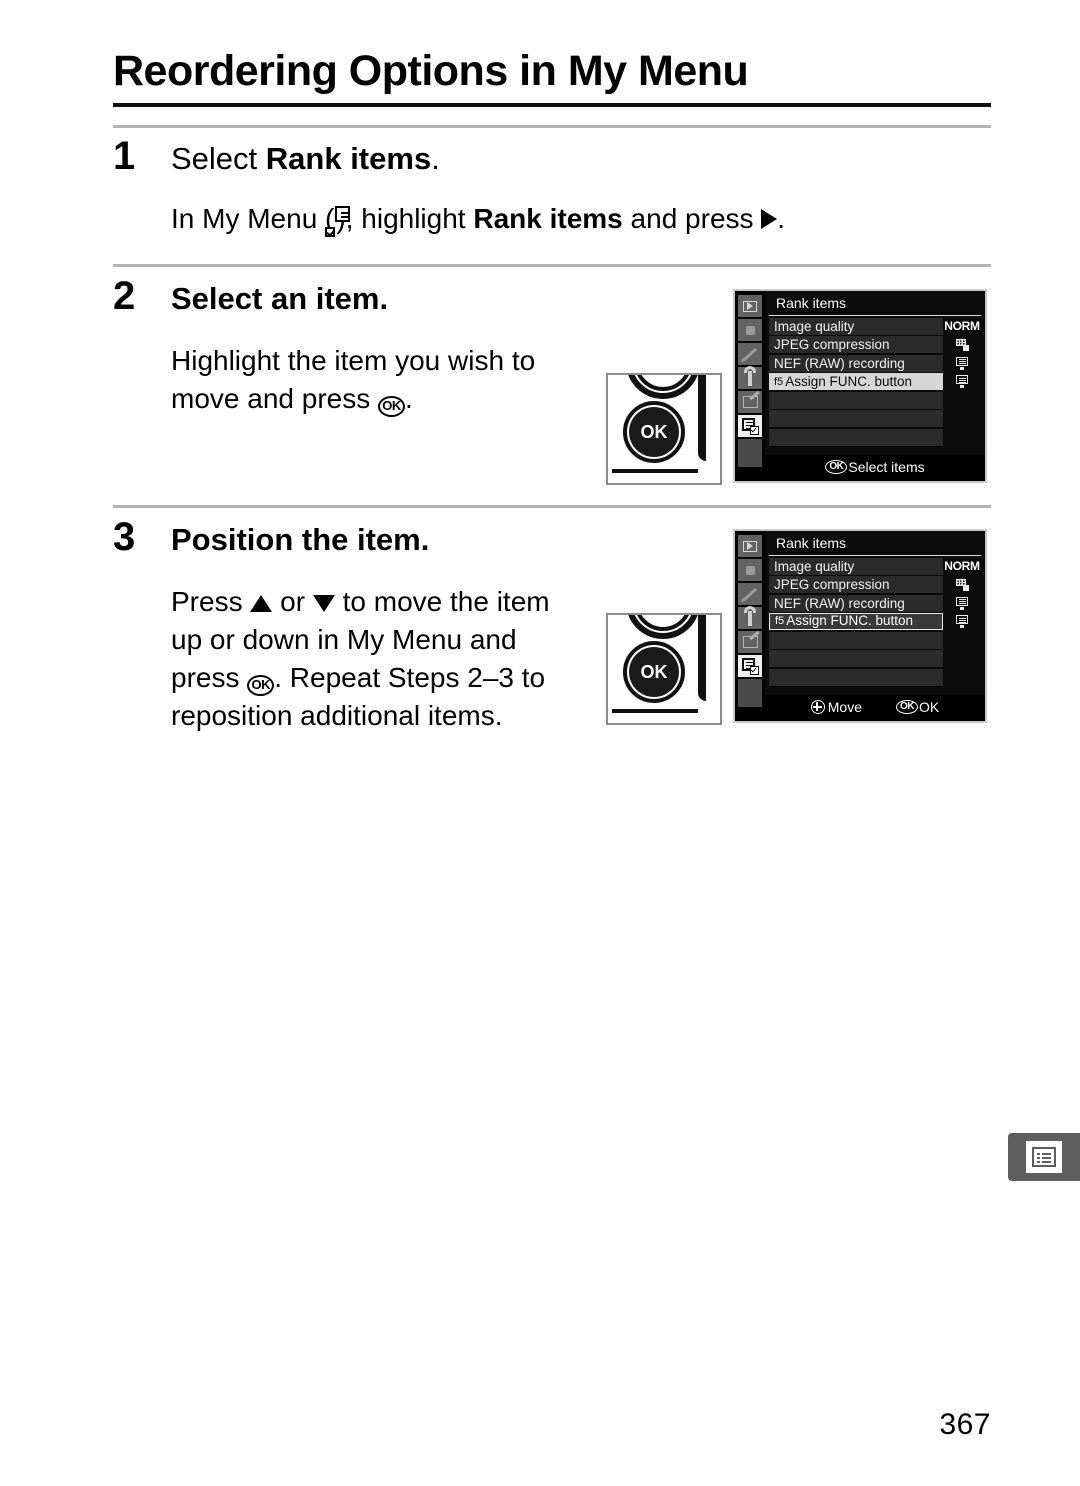 Image resolution: width=1080 pixels, height=1486 pixels. What do you see at coordinates (280, 298) in the screenshot?
I see `step-2-title: Select an item.` at bounding box center [280, 298].